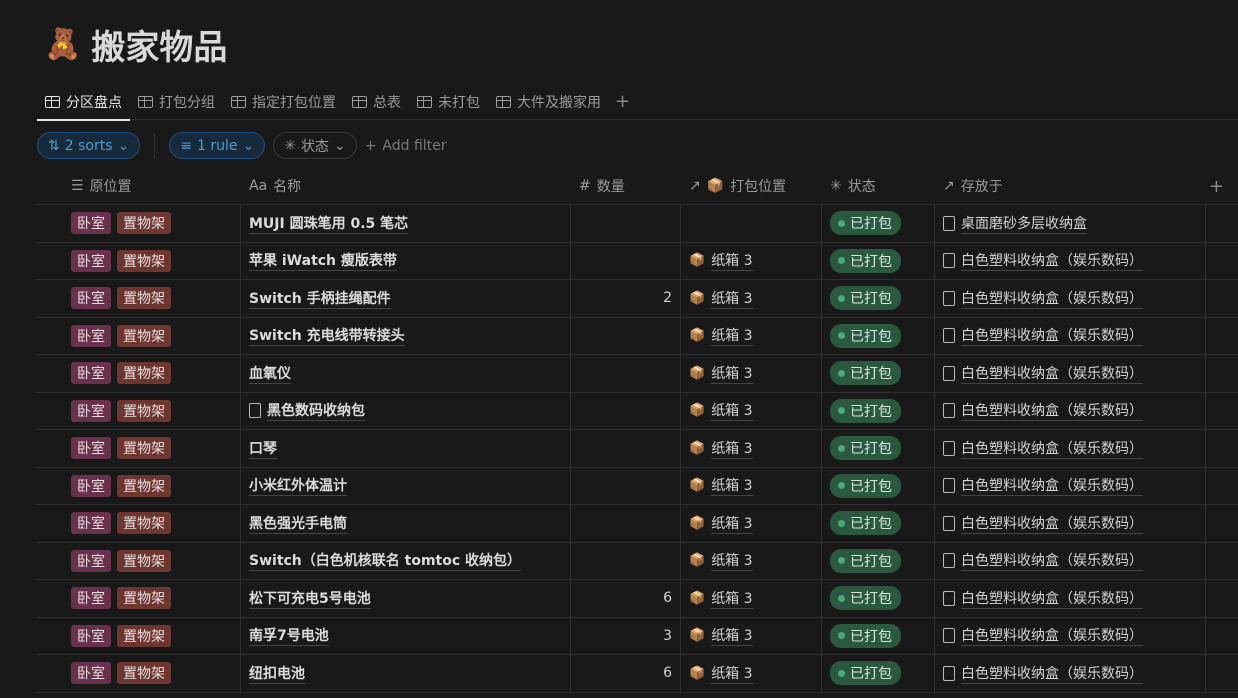  I want to click on item-name: 苹果 iWatch 瘦版表带, so click(323, 261).